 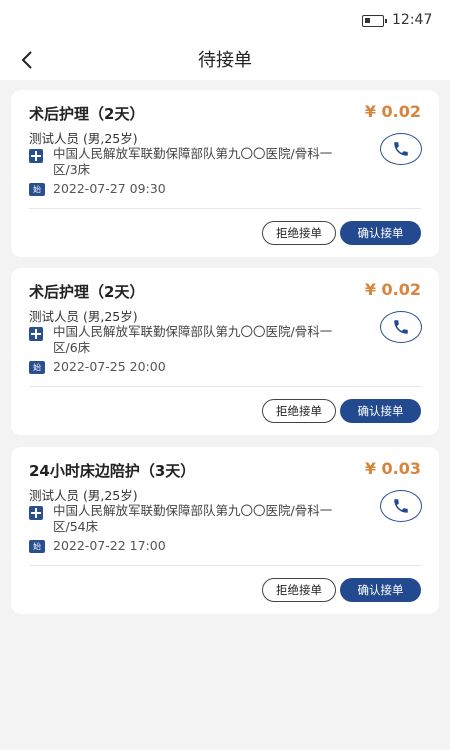 What do you see at coordinates (412, 20) in the screenshot?
I see `status-time: 12:47` at bounding box center [412, 20].